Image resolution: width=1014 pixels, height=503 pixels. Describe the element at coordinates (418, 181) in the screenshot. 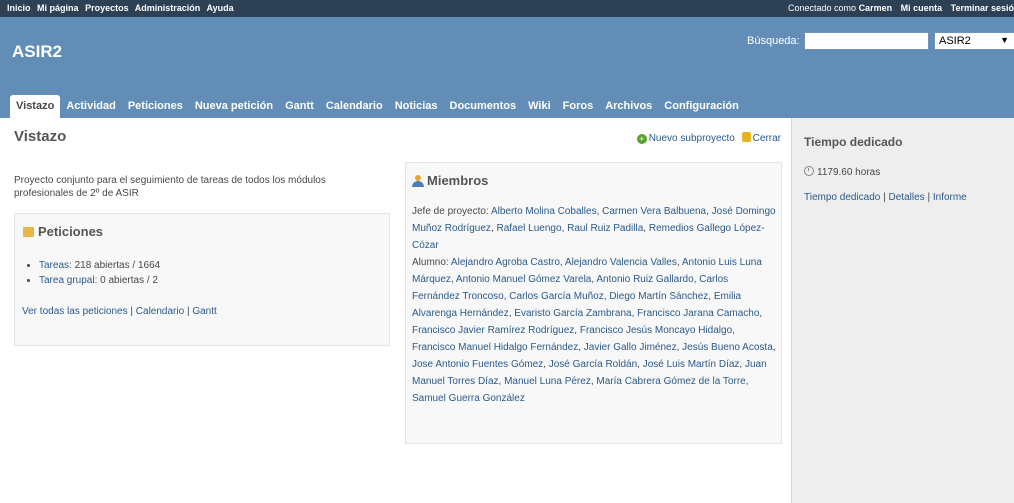

I see `group-icon` at that location.